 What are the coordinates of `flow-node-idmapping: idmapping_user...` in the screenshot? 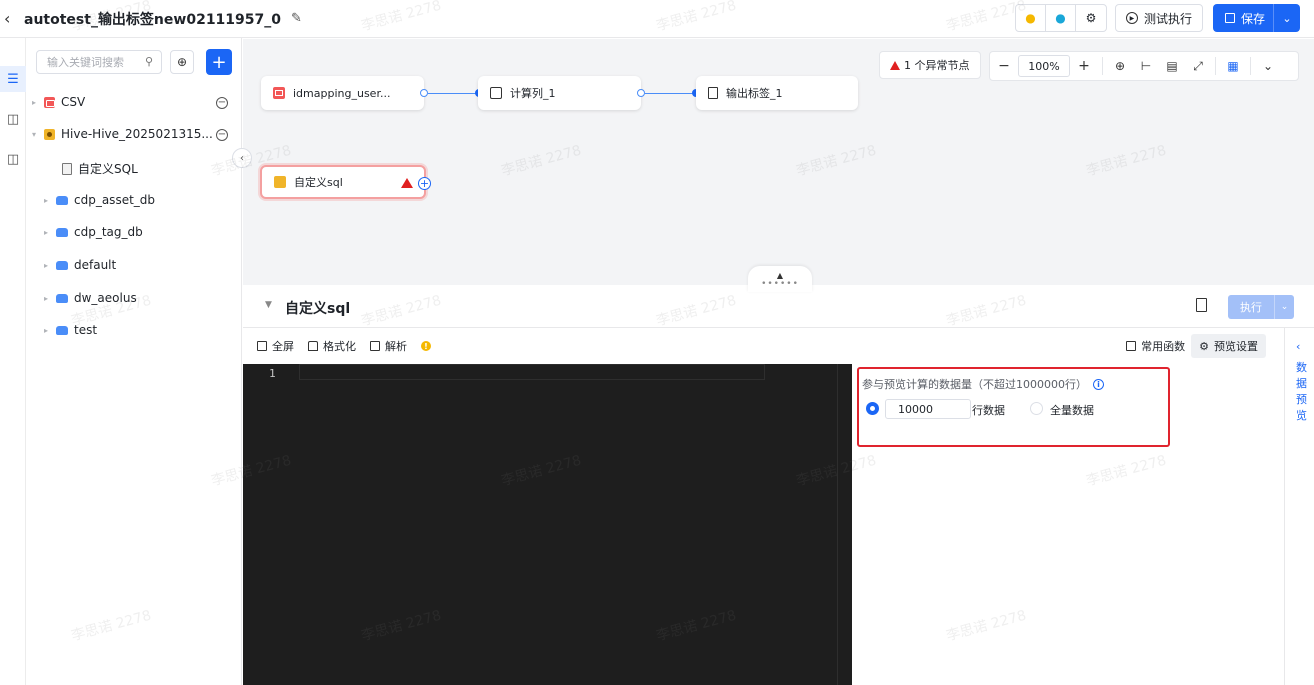 It's located at (342, 93).